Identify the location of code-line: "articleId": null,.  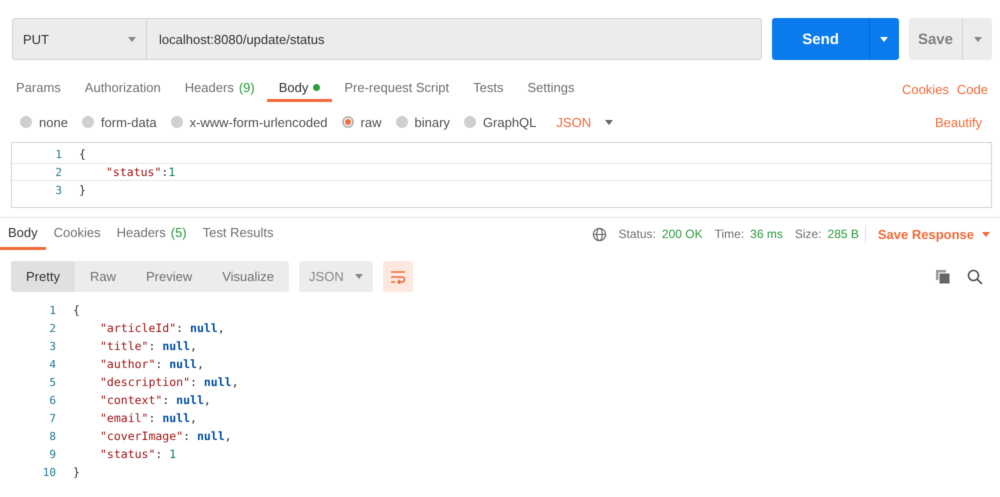
(162, 328).